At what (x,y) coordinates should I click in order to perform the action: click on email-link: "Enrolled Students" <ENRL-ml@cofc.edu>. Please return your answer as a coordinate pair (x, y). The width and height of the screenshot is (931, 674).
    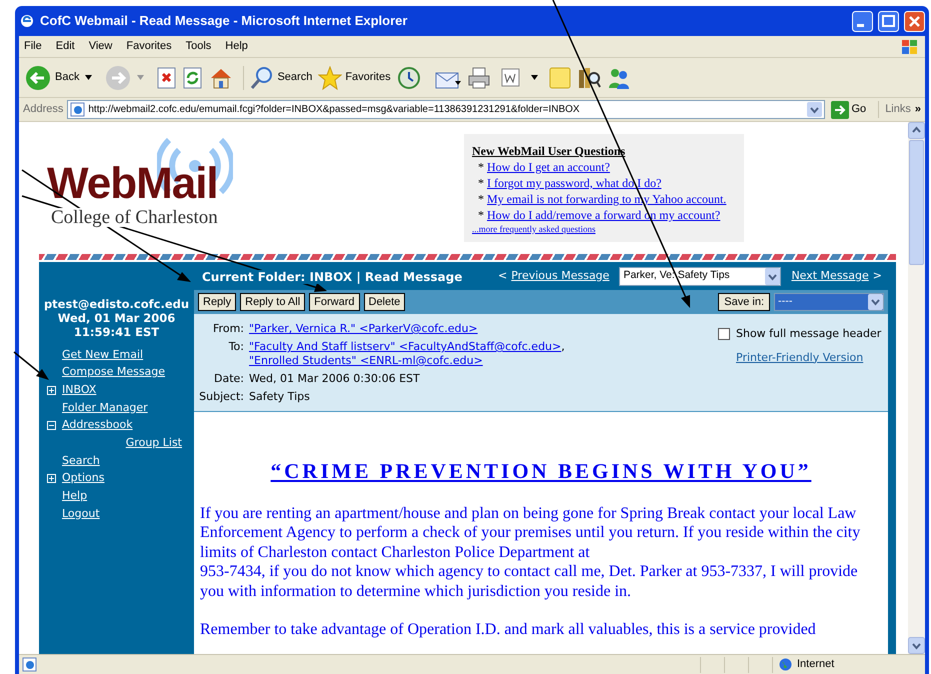
    Looking at the image, I should click on (366, 361).